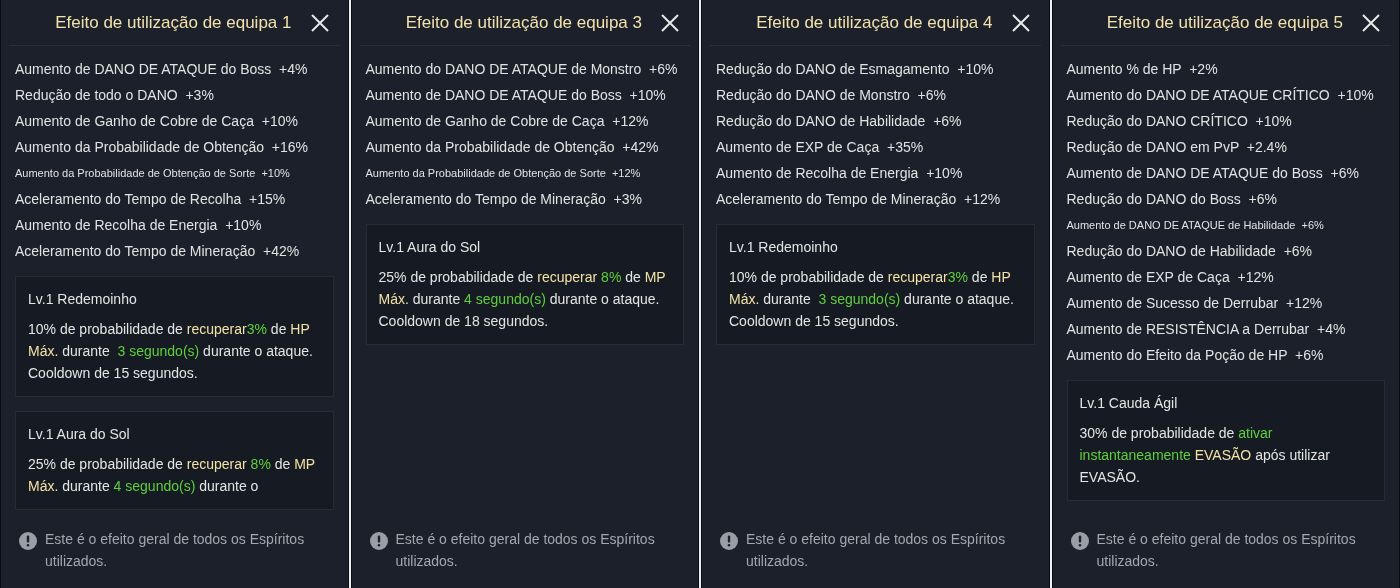  Describe the element at coordinates (156, 121) in the screenshot. I see `stat-line: Aumento de Ganho de Cobre de Caça +10%` at that location.